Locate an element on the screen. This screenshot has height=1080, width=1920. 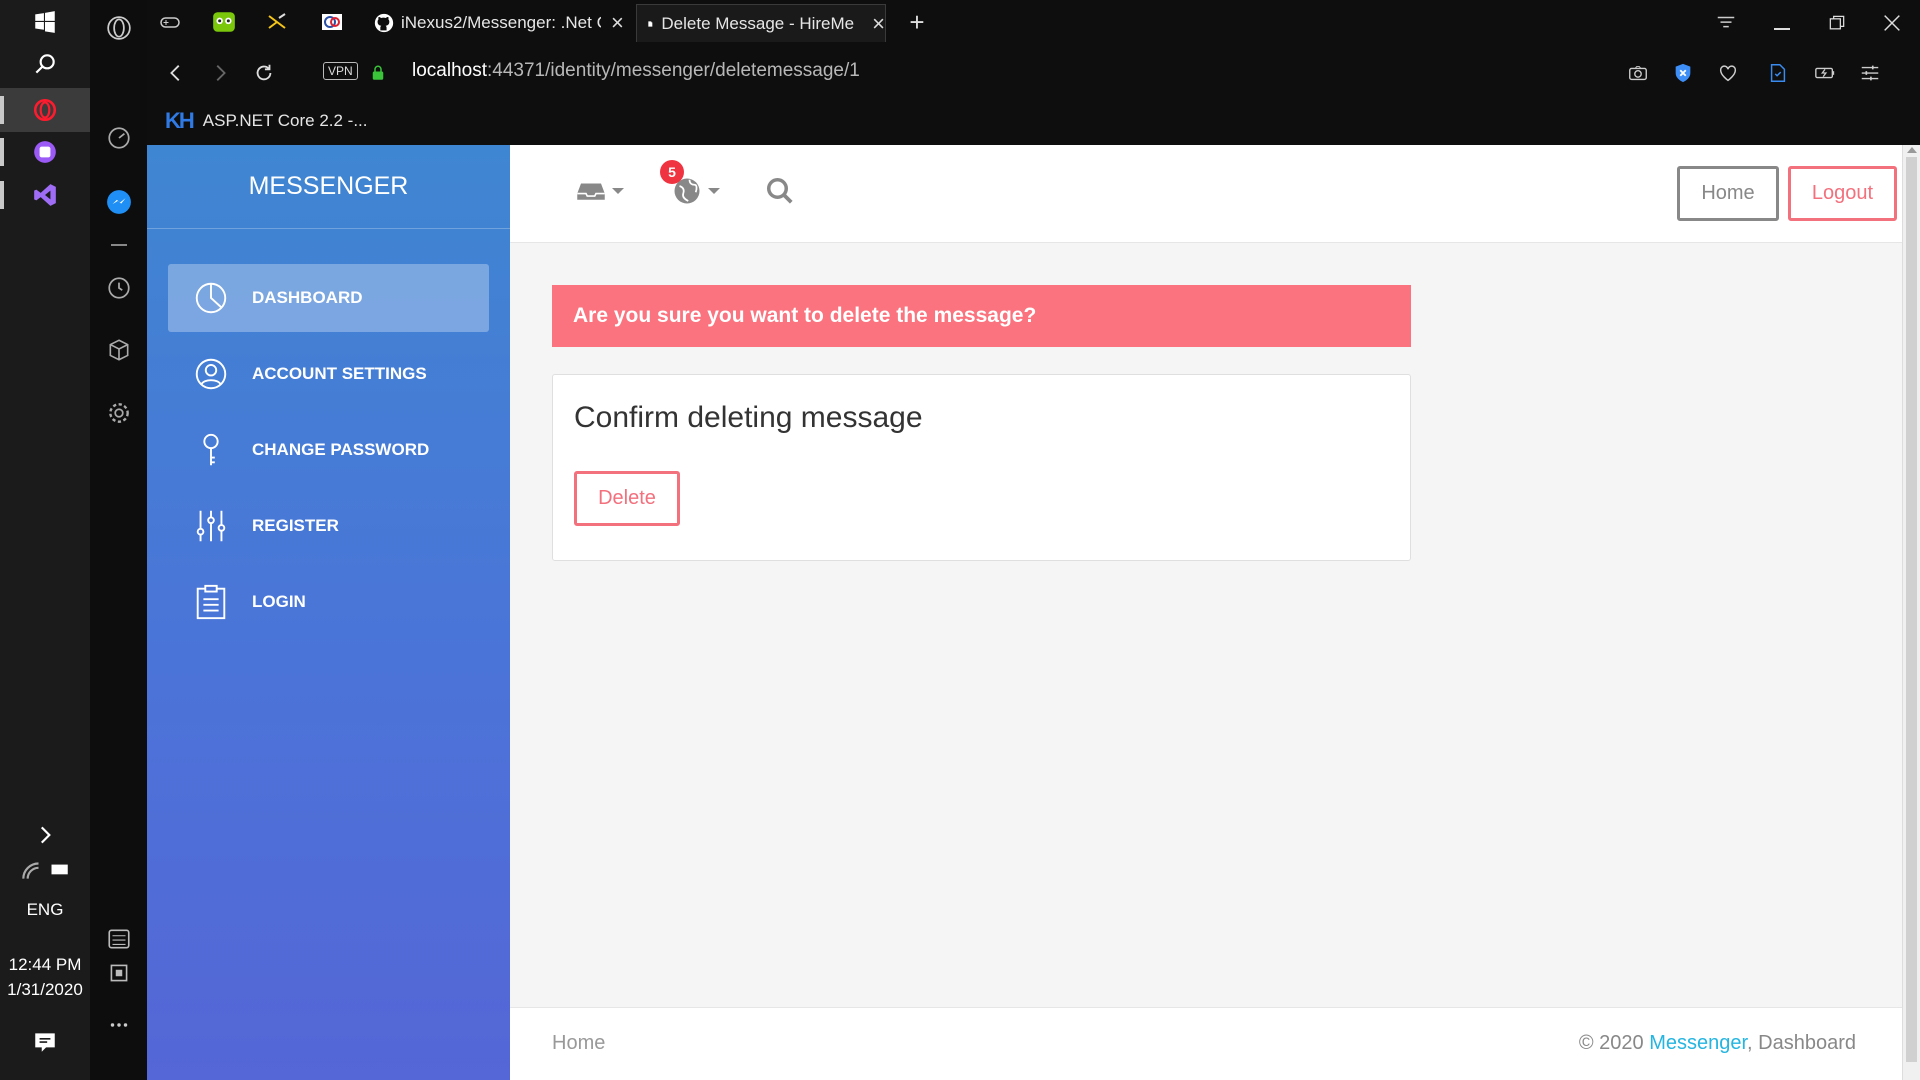
github-icon is located at coordinates (384, 23).